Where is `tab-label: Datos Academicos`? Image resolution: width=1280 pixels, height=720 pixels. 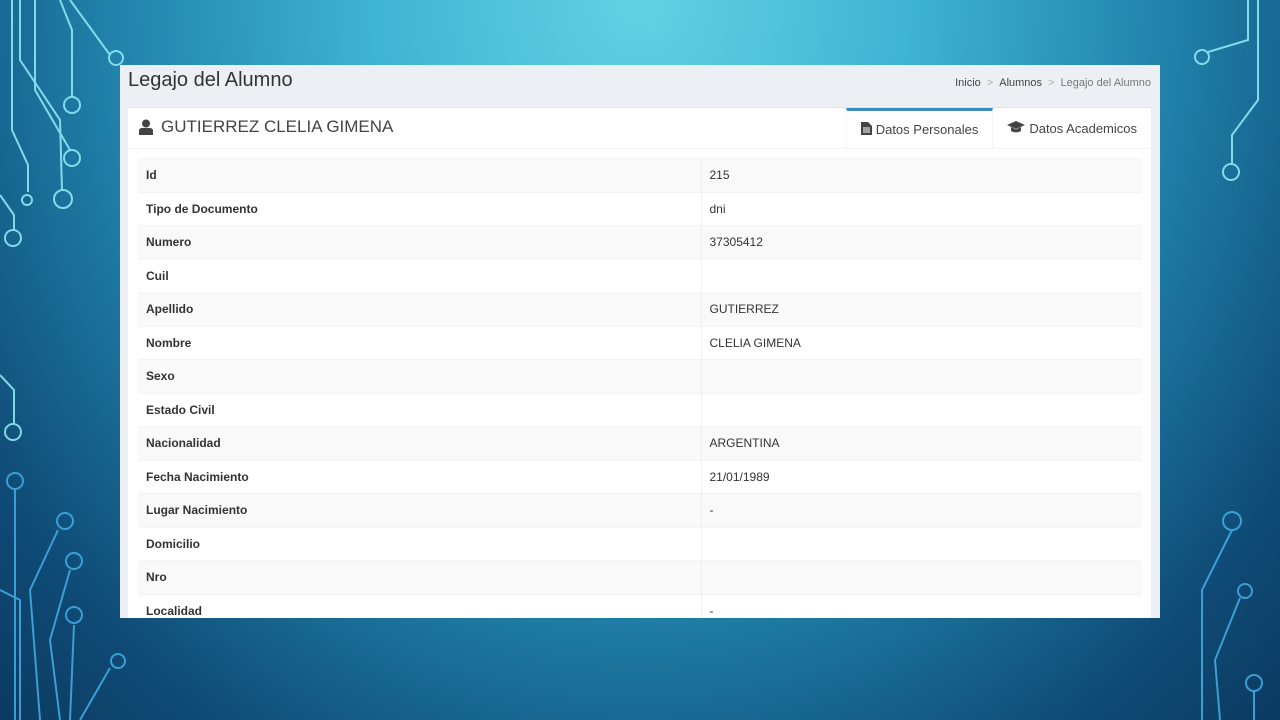
tab-label: Datos Academicos is located at coordinates (1083, 128).